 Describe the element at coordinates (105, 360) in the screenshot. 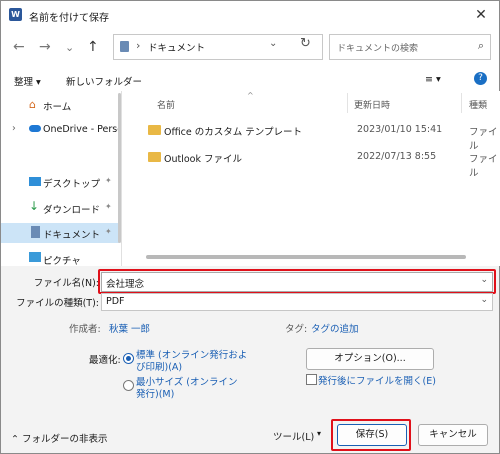

I see `optimize-label: 最適化:` at that location.